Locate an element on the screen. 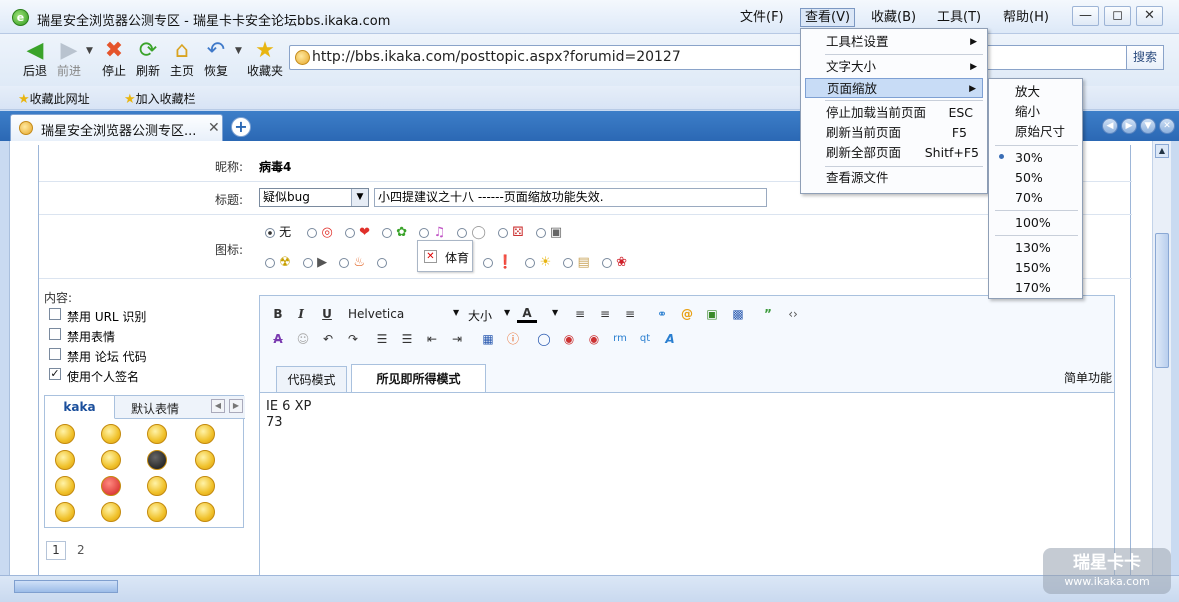 The height and width of the screenshot is (602, 1179). tab-code-mode: 代码模式 is located at coordinates (311, 379).